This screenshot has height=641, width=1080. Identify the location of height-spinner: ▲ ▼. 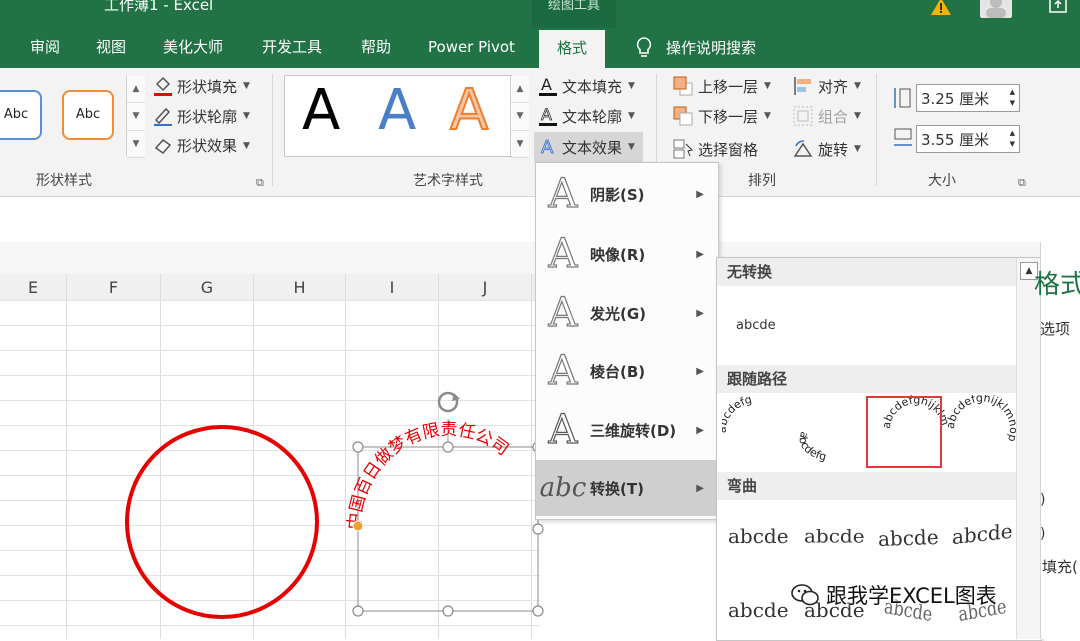
(1012, 98).